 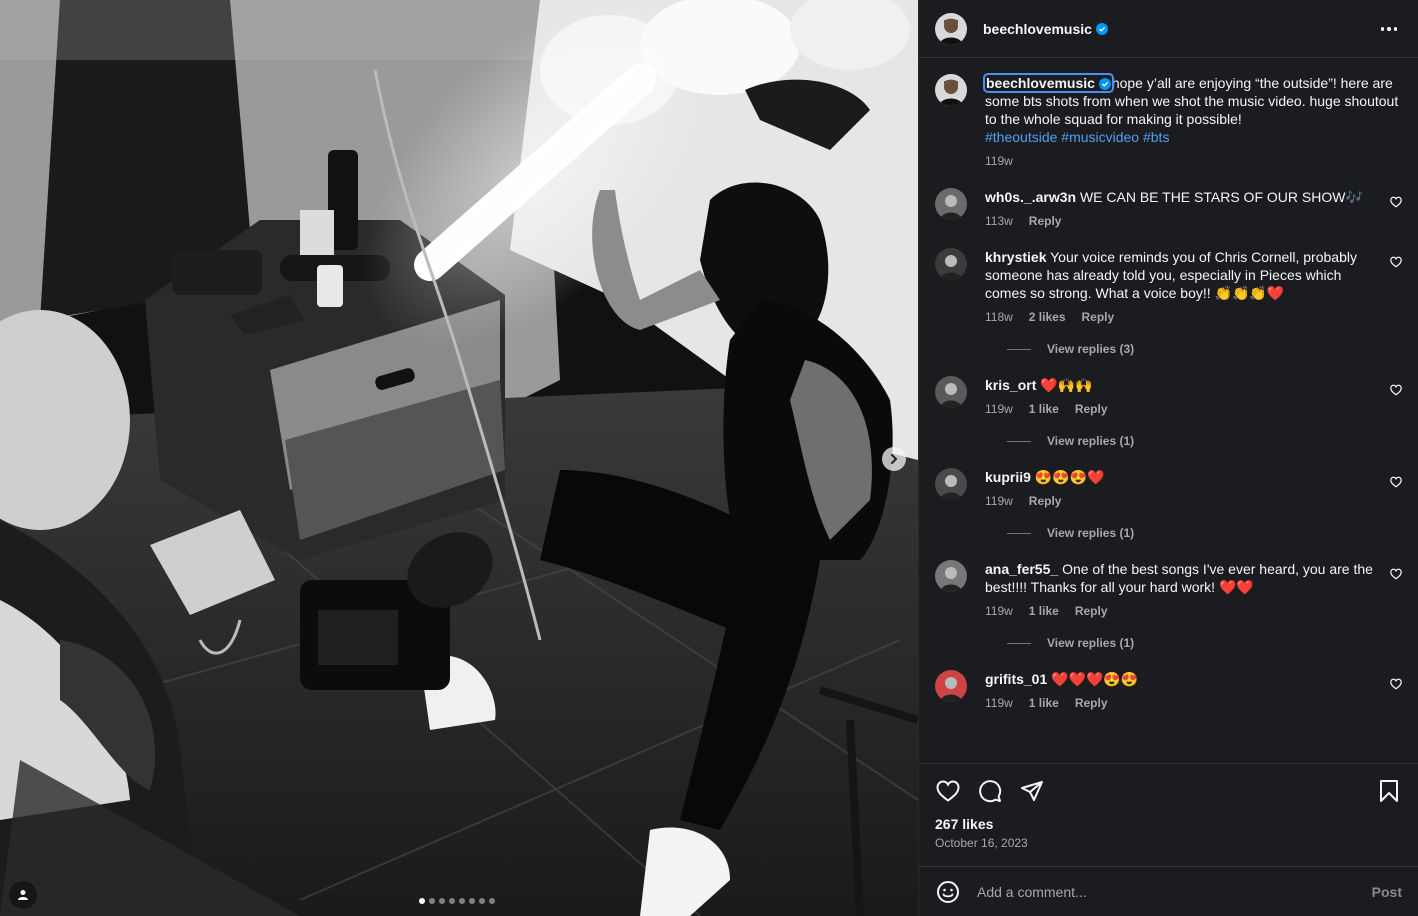 I want to click on comment-body: grifits_01 ❤️❤️❤️😍😍 119w 1 like Reply, so click(x=1193, y=691).